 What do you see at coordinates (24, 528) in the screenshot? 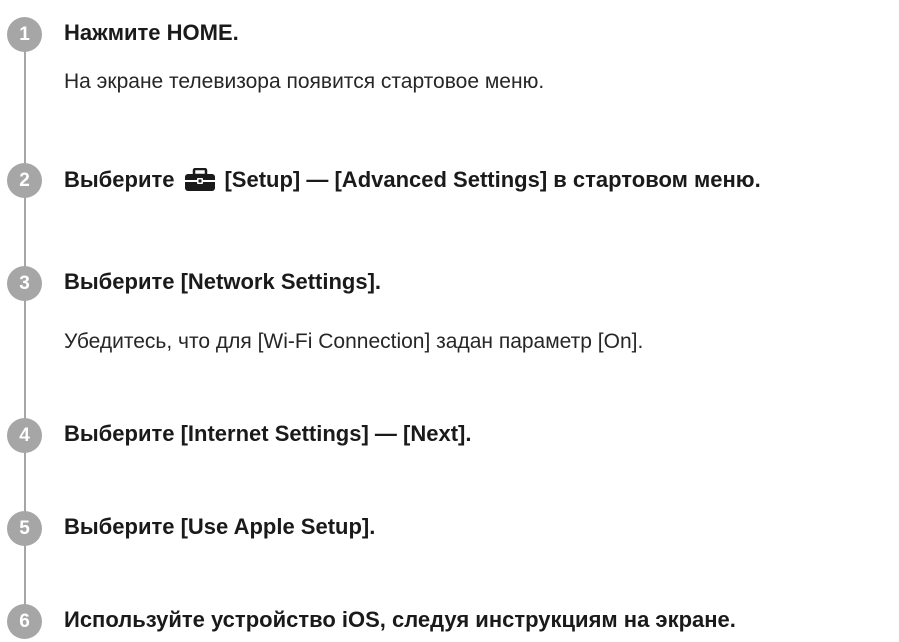
I see `step-5-badge: 5` at bounding box center [24, 528].